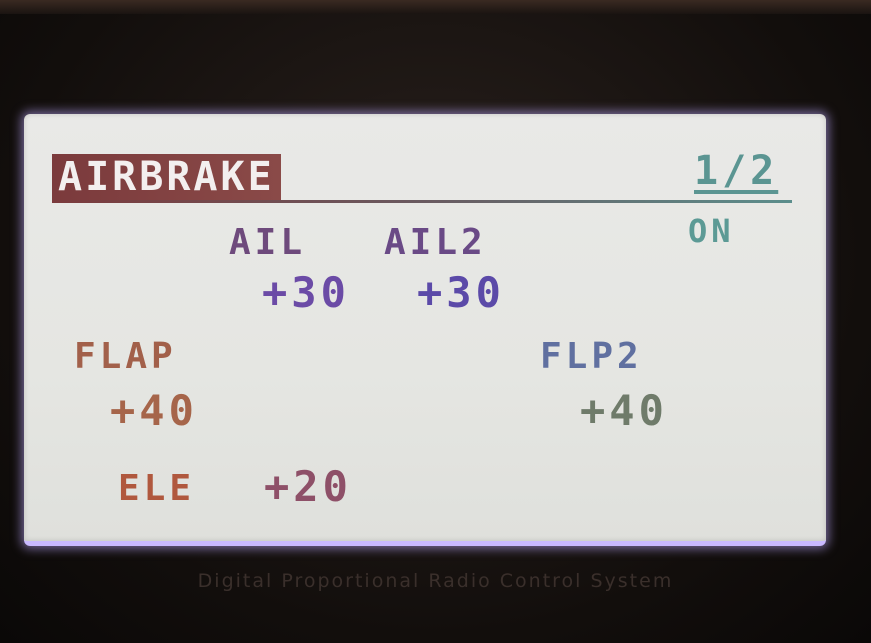 The width and height of the screenshot is (871, 643). I want to click on bezel-top, so click(435, 7).